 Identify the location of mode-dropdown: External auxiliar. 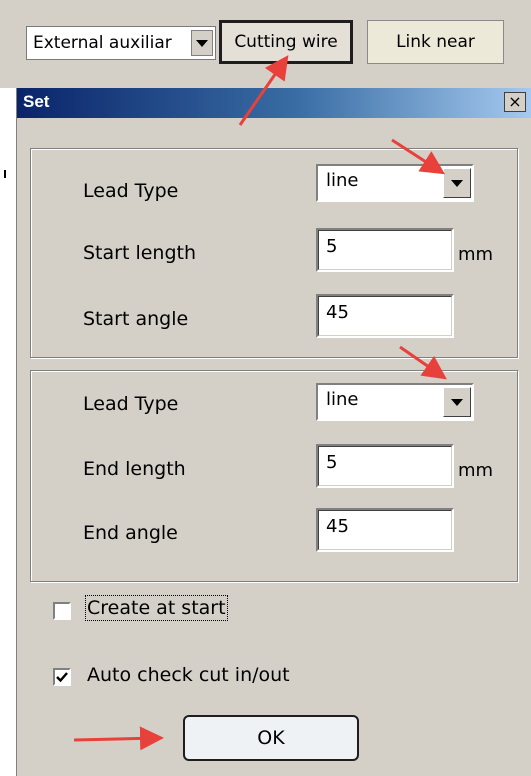
(121, 43).